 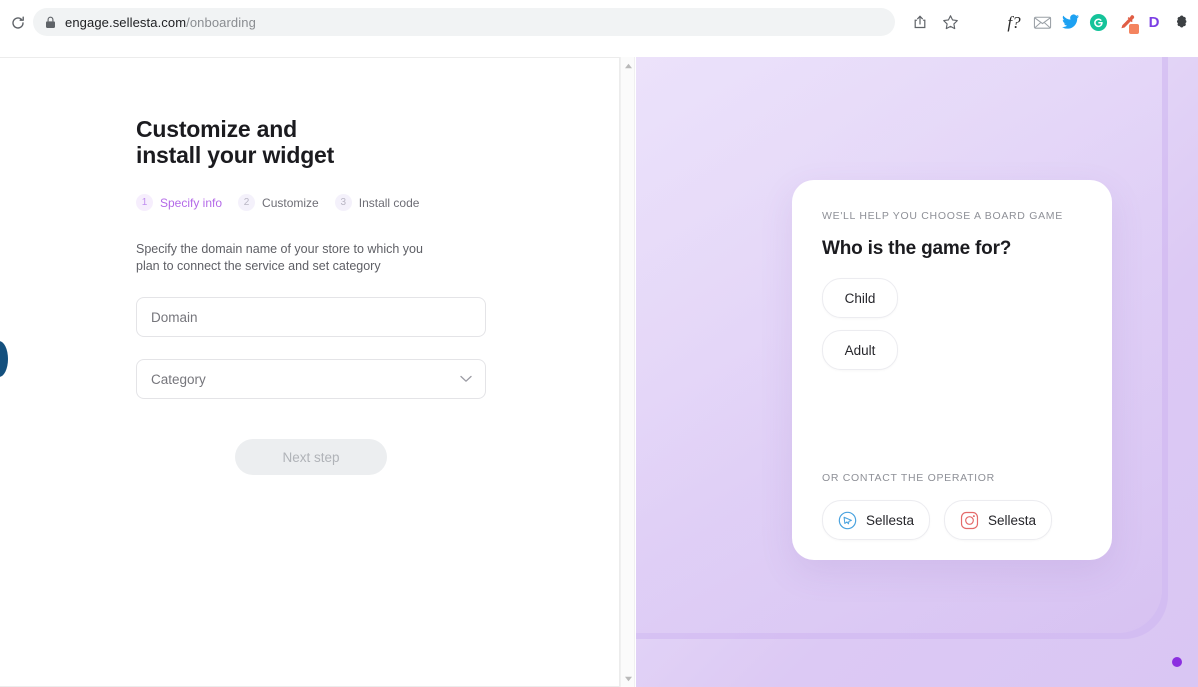 What do you see at coordinates (627, 372) in the screenshot?
I see `page-scrollbar` at bounding box center [627, 372].